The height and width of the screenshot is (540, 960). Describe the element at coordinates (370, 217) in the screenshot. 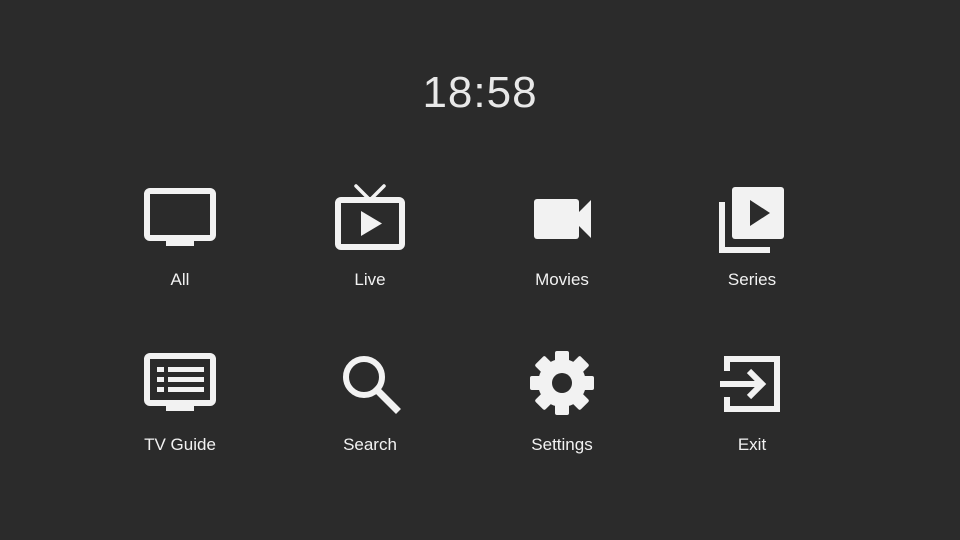

I see `live-tv-icon` at that location.